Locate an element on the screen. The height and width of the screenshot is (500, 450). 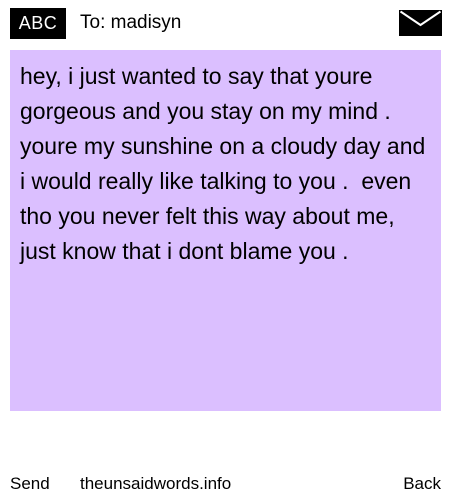
back-button: Back is located at coordinates (422, 484).